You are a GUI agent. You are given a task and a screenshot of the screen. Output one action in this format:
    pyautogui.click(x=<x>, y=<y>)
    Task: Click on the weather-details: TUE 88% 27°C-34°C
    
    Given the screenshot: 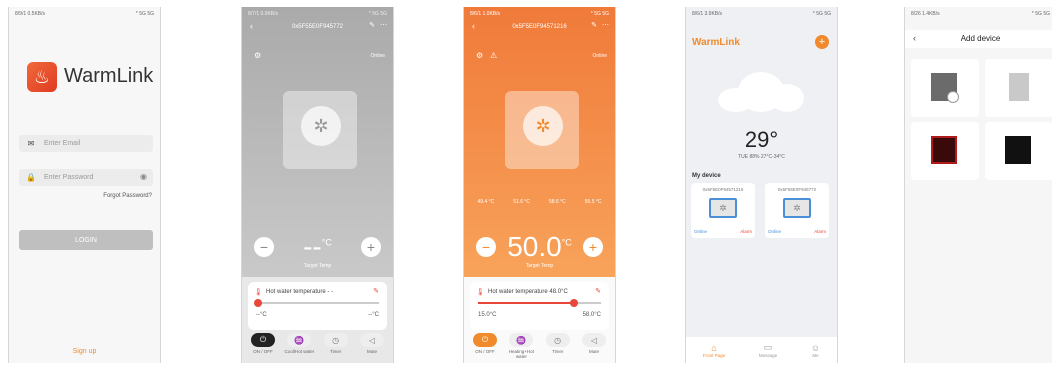 What is the action you would take?
    pyautogui.click(x=761, y=157)
    